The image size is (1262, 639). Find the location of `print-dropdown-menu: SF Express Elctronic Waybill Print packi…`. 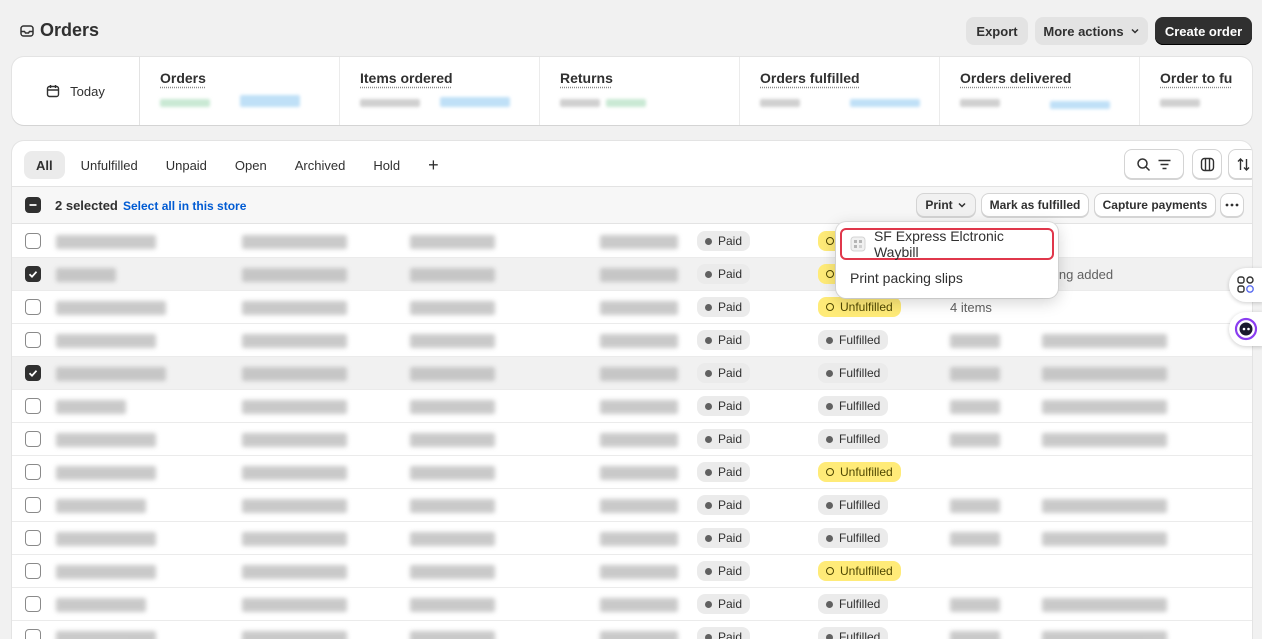

print-dropdown-menu: SF Express Elctronic Waybill Print packi… is located at coordinates (947, 260).